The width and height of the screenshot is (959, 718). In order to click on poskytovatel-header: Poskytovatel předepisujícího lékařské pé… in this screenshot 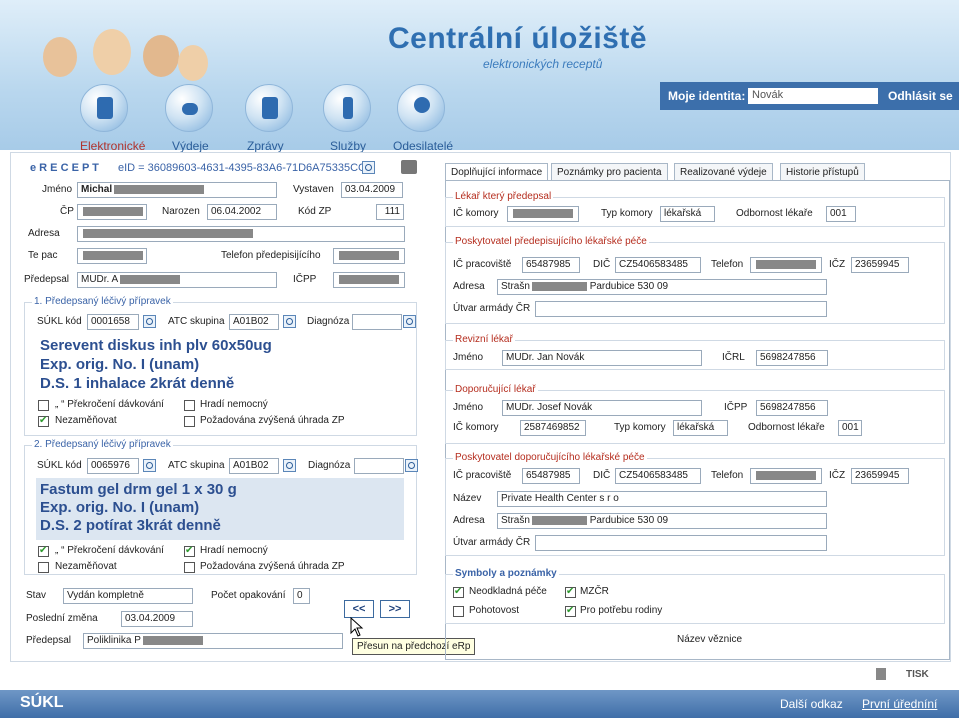, I will do `click(551, 241)`.